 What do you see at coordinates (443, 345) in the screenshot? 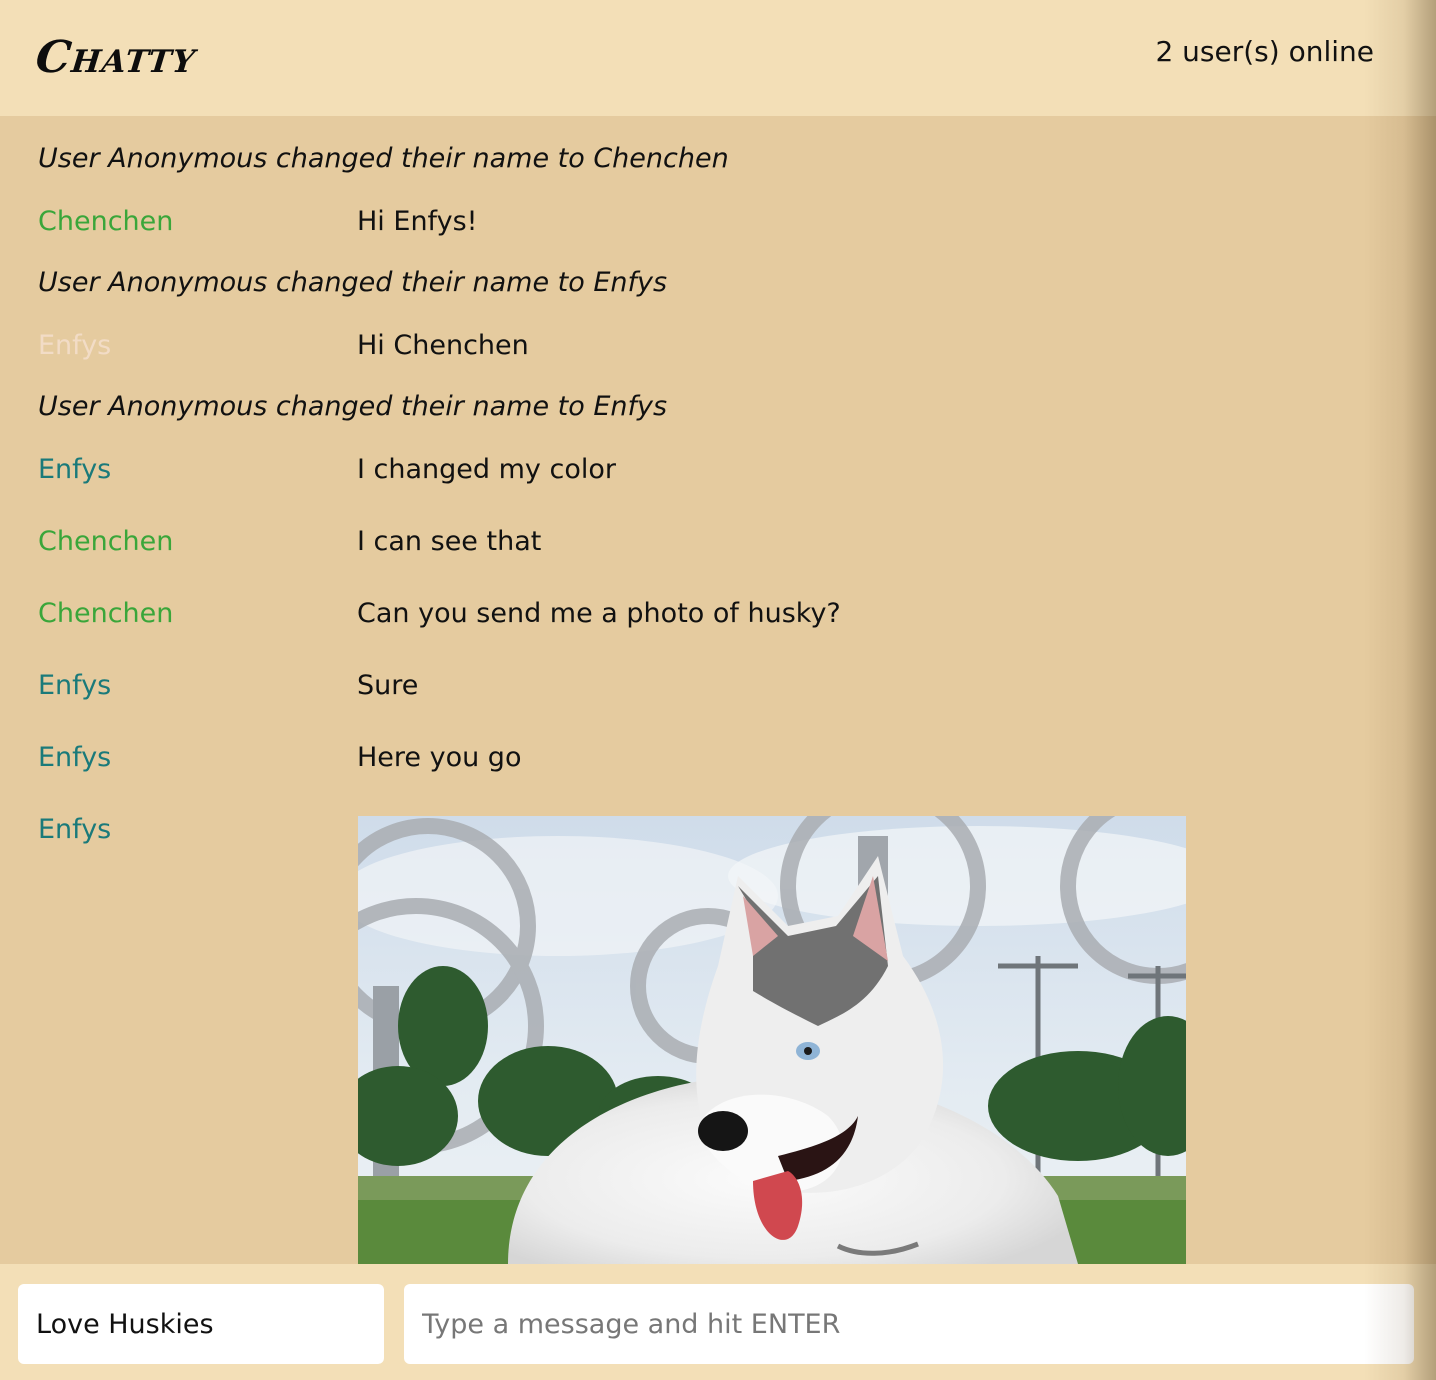
I see `message-text: Hi Chenchen` at bounding box center [443, 345].